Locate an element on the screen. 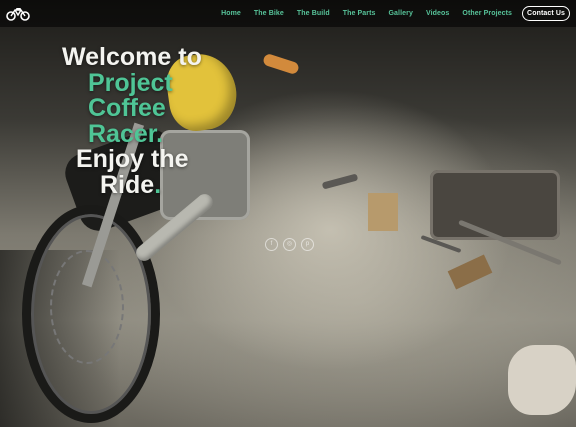 This screenshot has width=576, height=427. headline-ride-word: Ride is located at coordinates (127, 184).